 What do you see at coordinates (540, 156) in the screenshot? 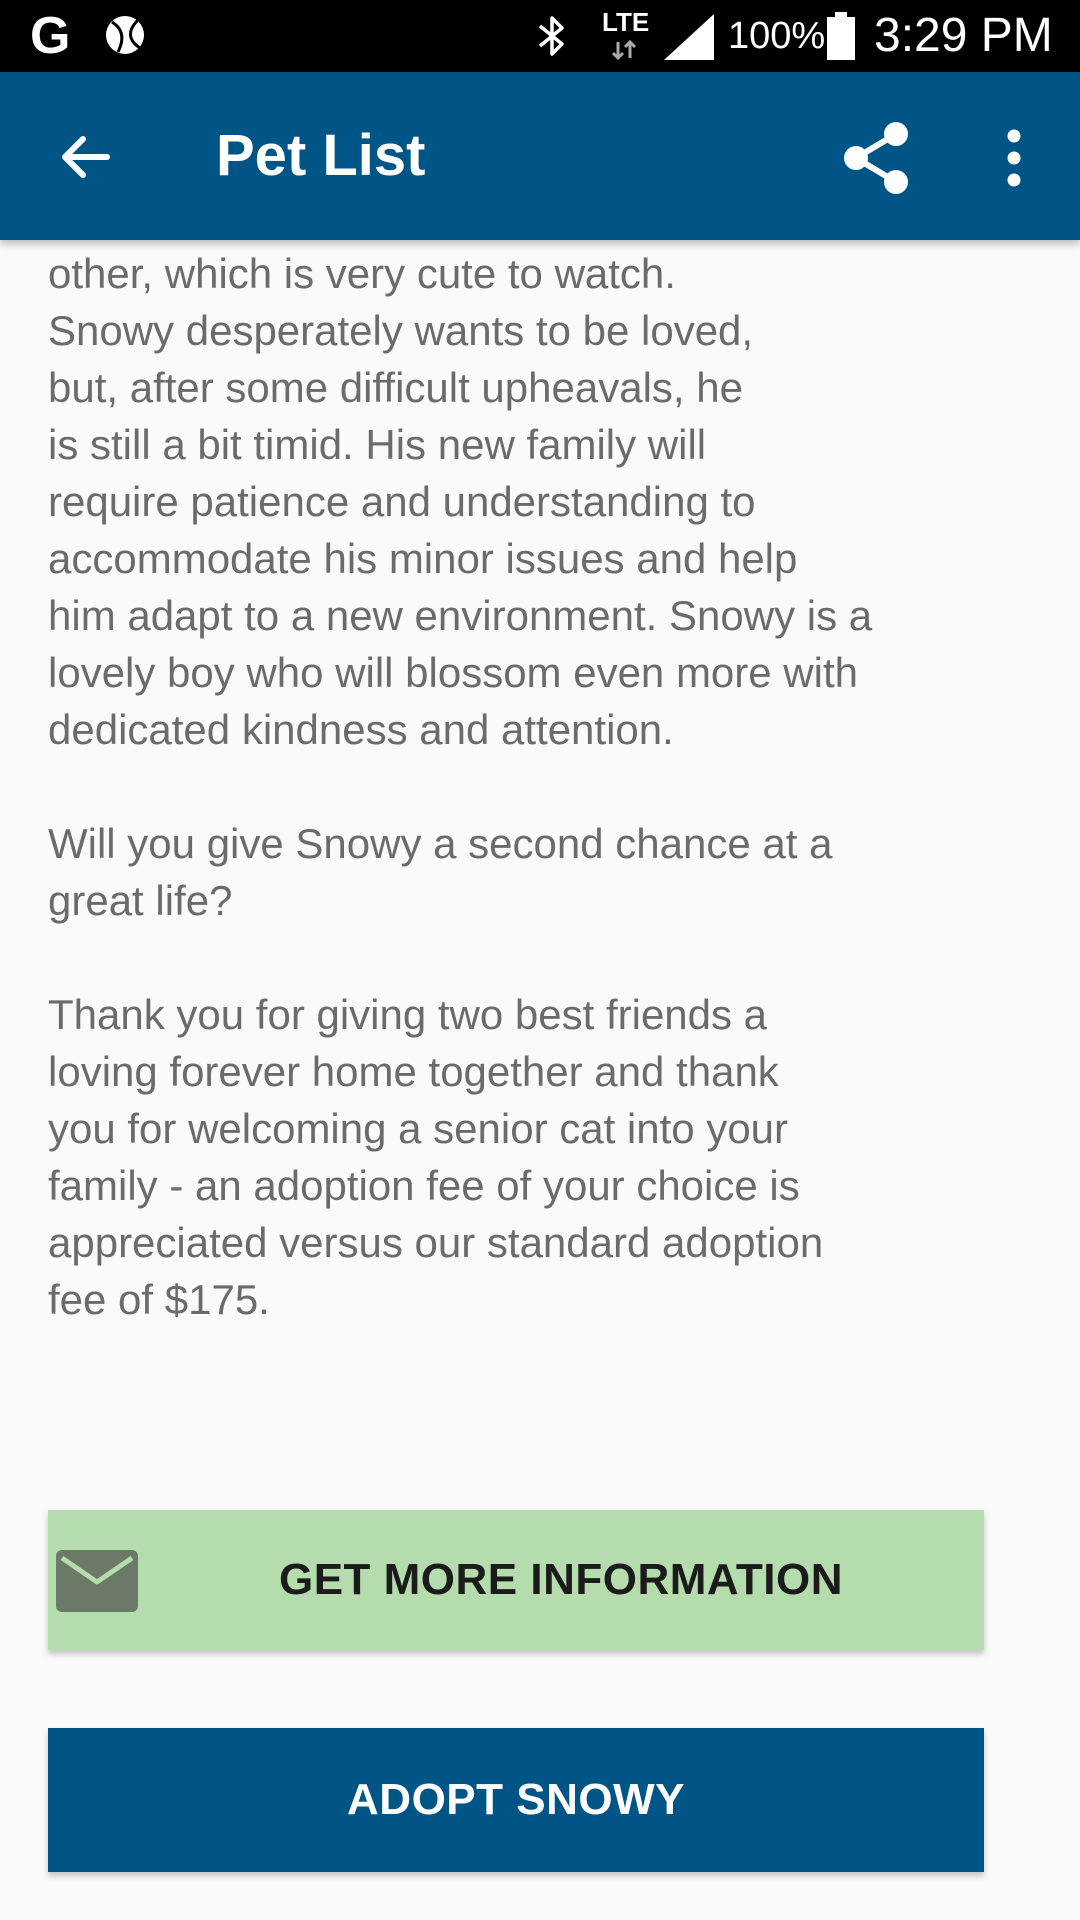
I see `app-bar: Pet List` at bounding box center [540, 156].